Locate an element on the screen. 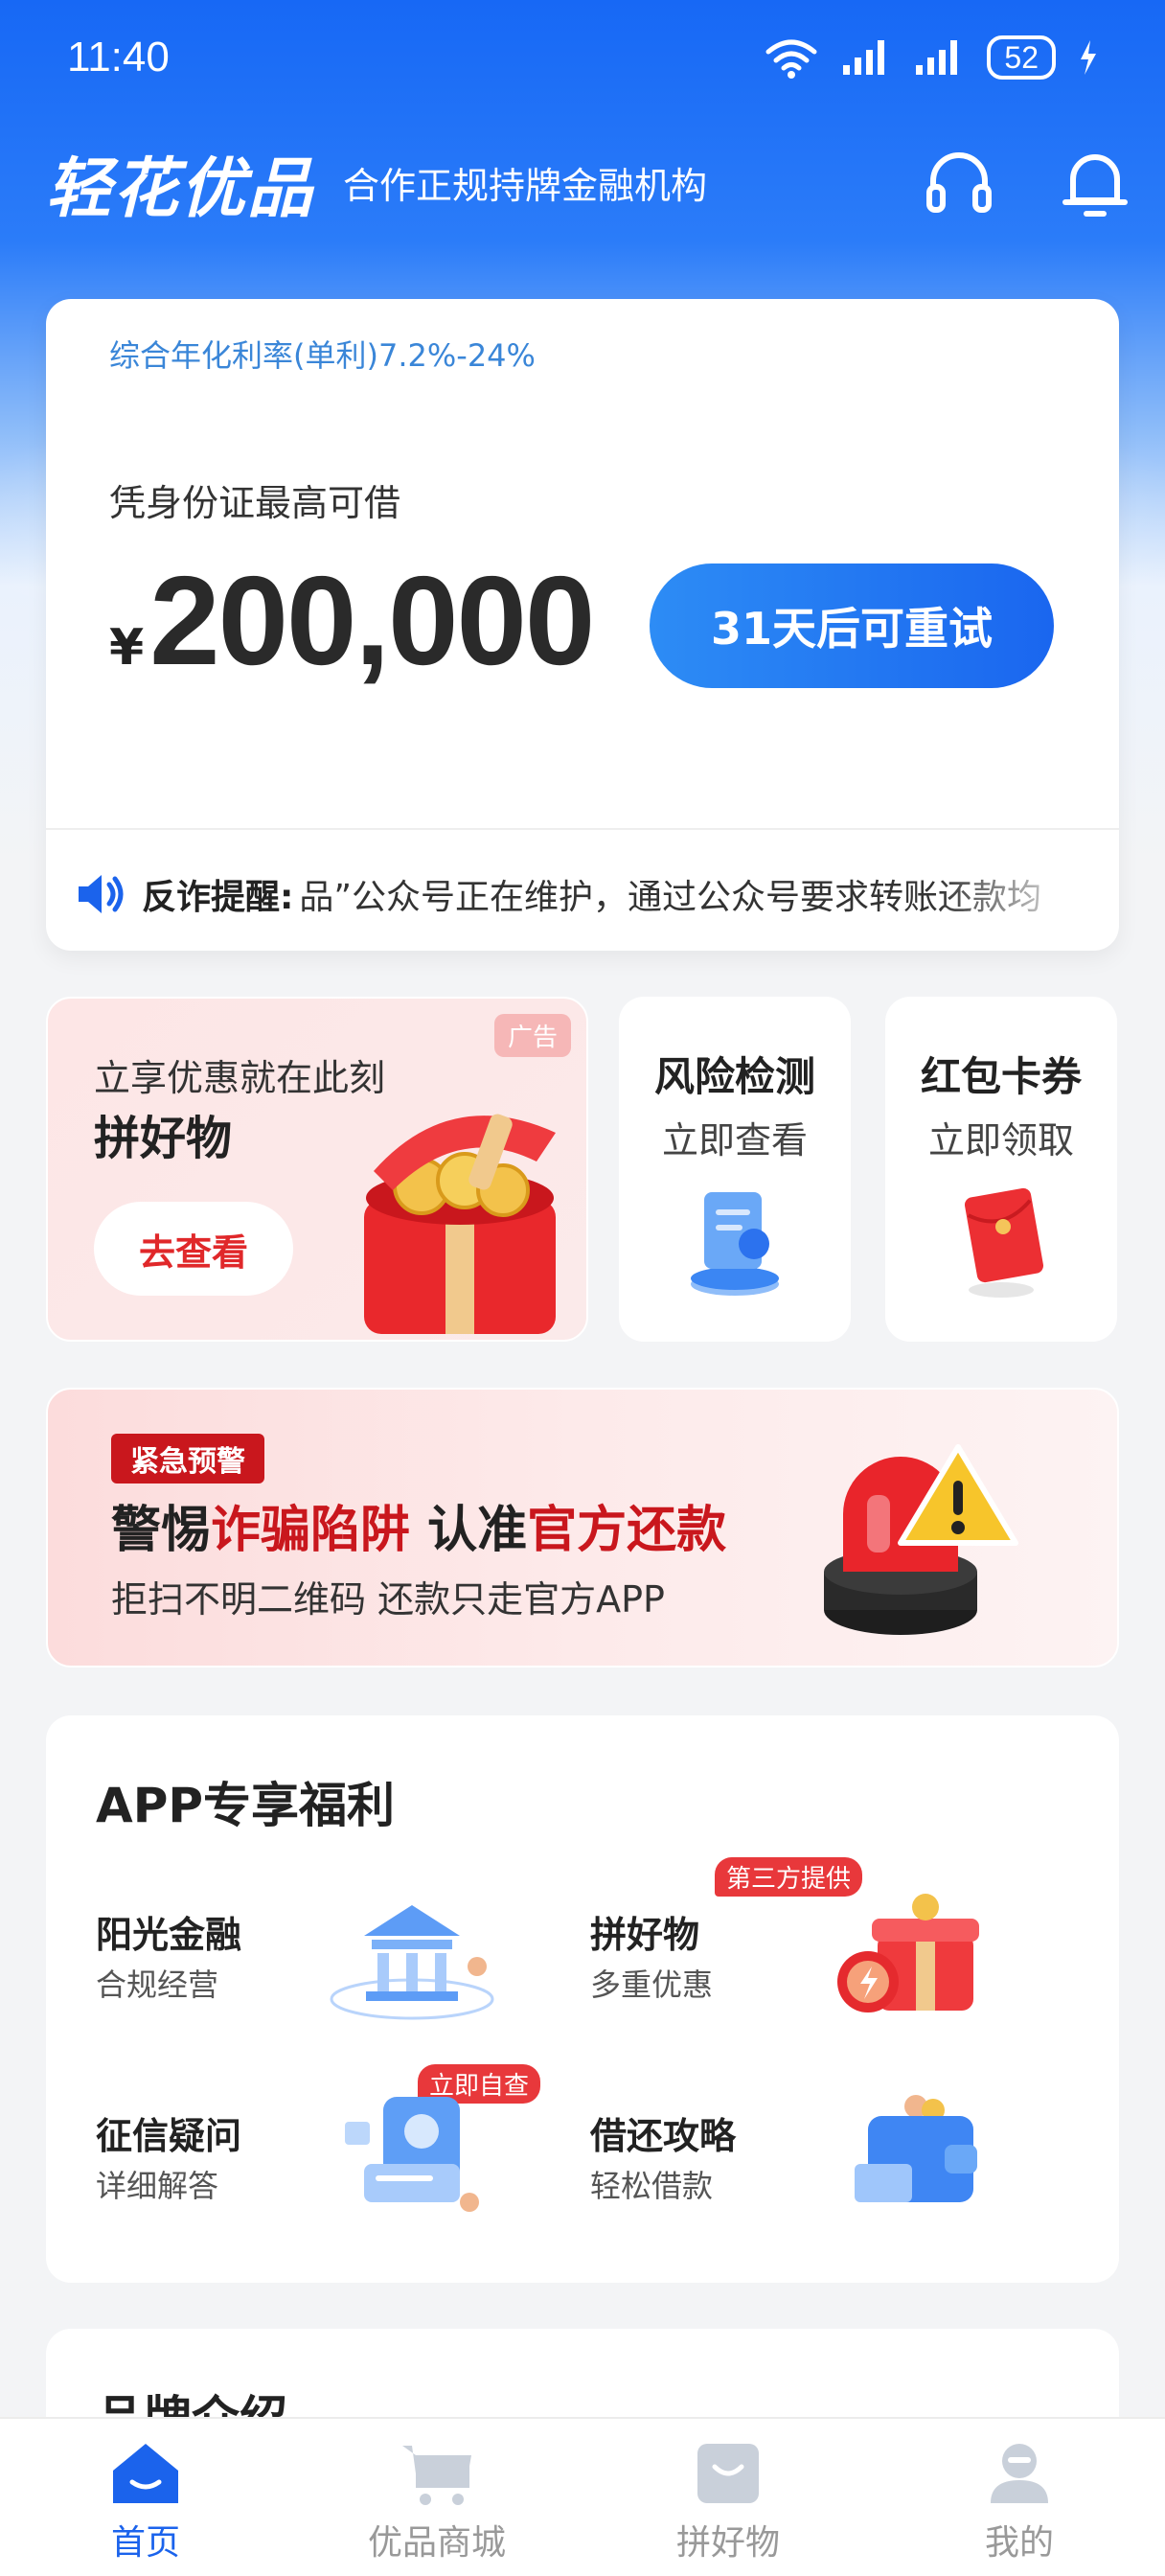 Image resolution: width=1165 pixels, height=2576 pixels. warning-title: 警惕诈骗陷阱 认准官方还款 is located at coordinates (419, 1525).